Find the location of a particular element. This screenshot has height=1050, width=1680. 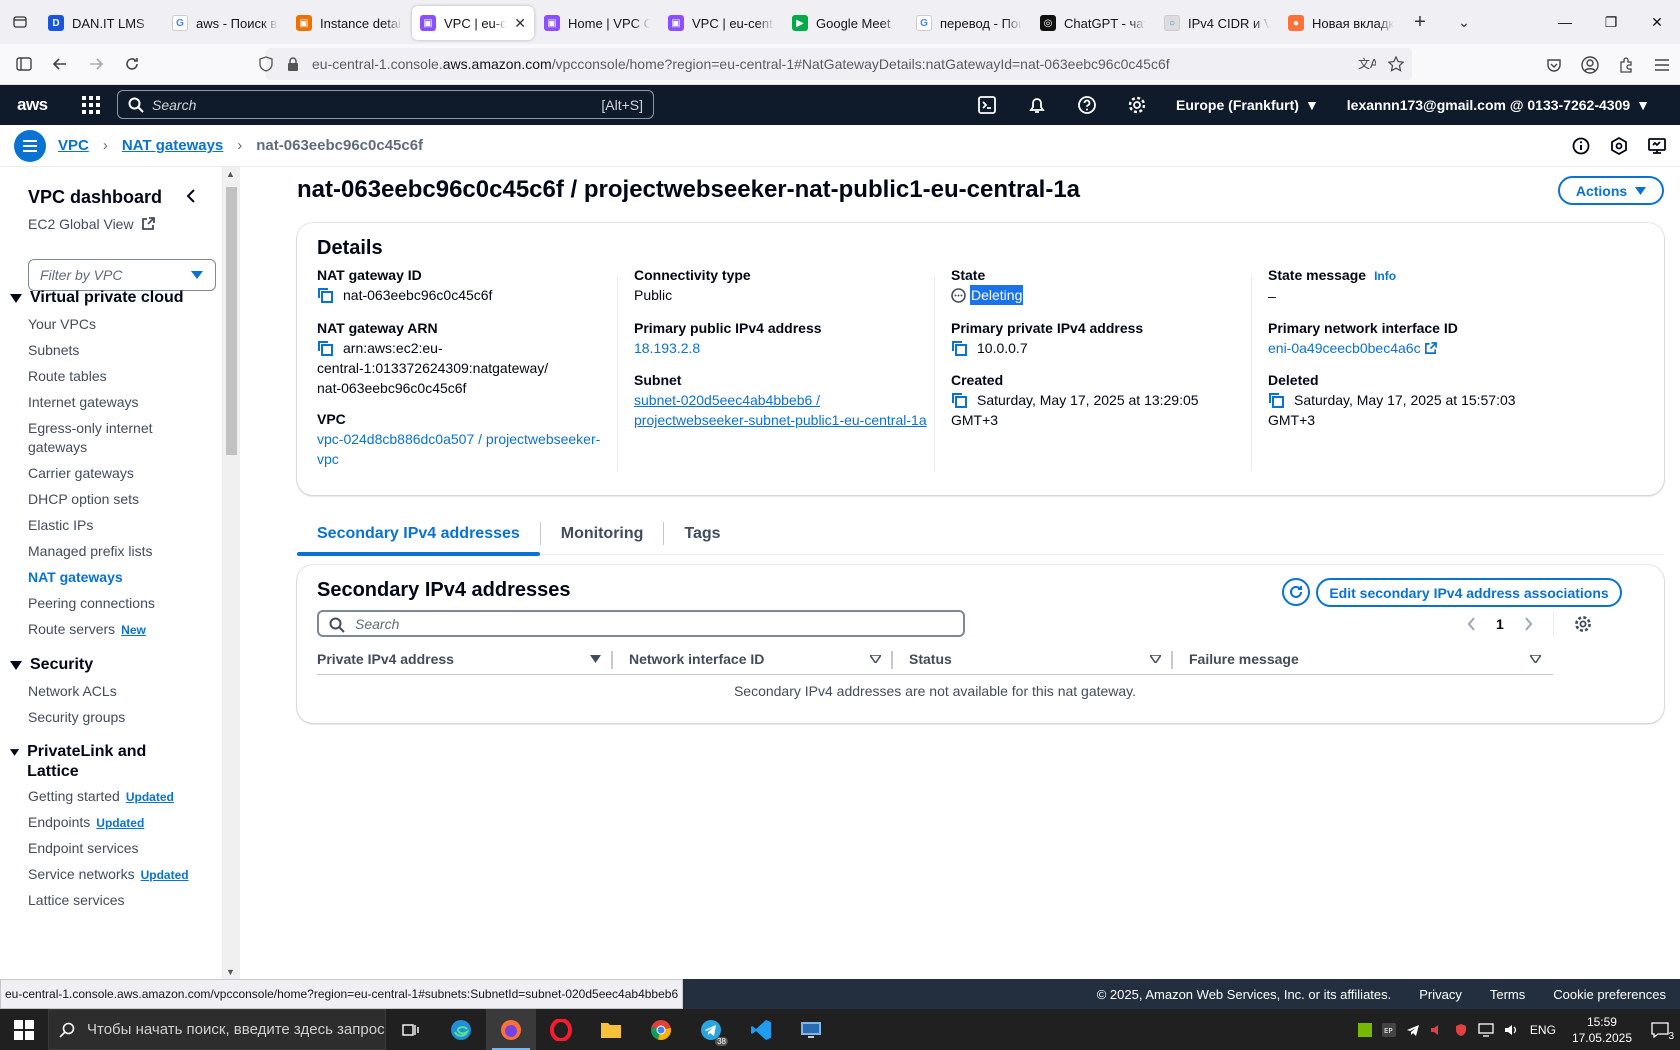

epic-games-icon: EP is located at coordinates (1388, 1029).